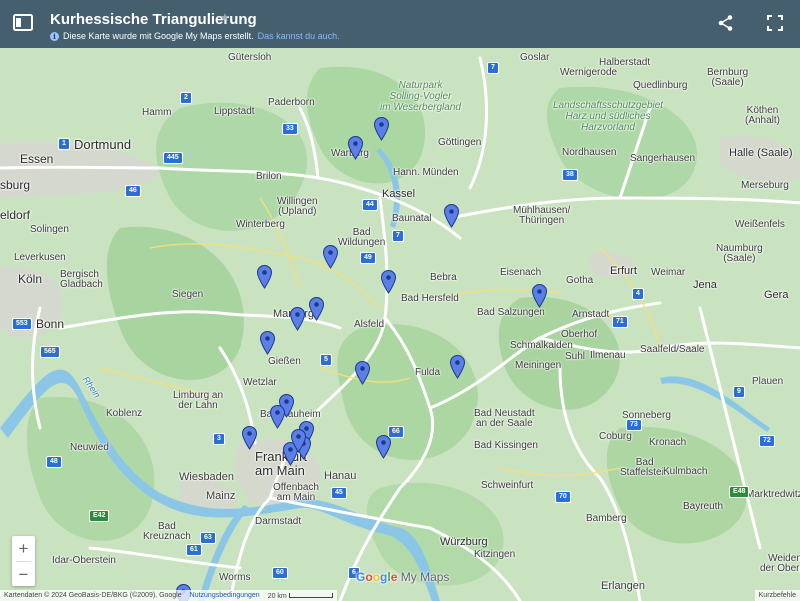 Image resolution: width=800 pixels, height=601 pixels. What do you see at coordinates (703, 506) in the screenshot?
I see `label-bayreuth: Bayreuth` at bounding box center [703, 506].